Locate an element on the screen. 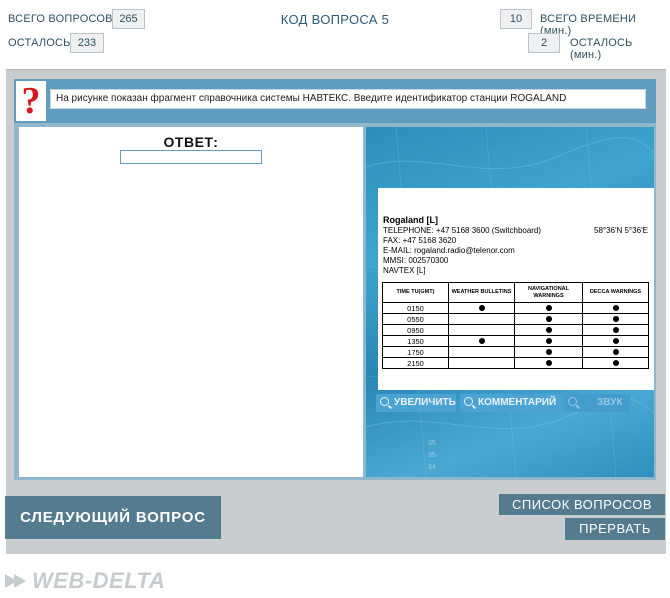 Image resolution: width=670 pixels, height=598 pixels. sound-button: ЗВУК is located at coordinates (597, 403).